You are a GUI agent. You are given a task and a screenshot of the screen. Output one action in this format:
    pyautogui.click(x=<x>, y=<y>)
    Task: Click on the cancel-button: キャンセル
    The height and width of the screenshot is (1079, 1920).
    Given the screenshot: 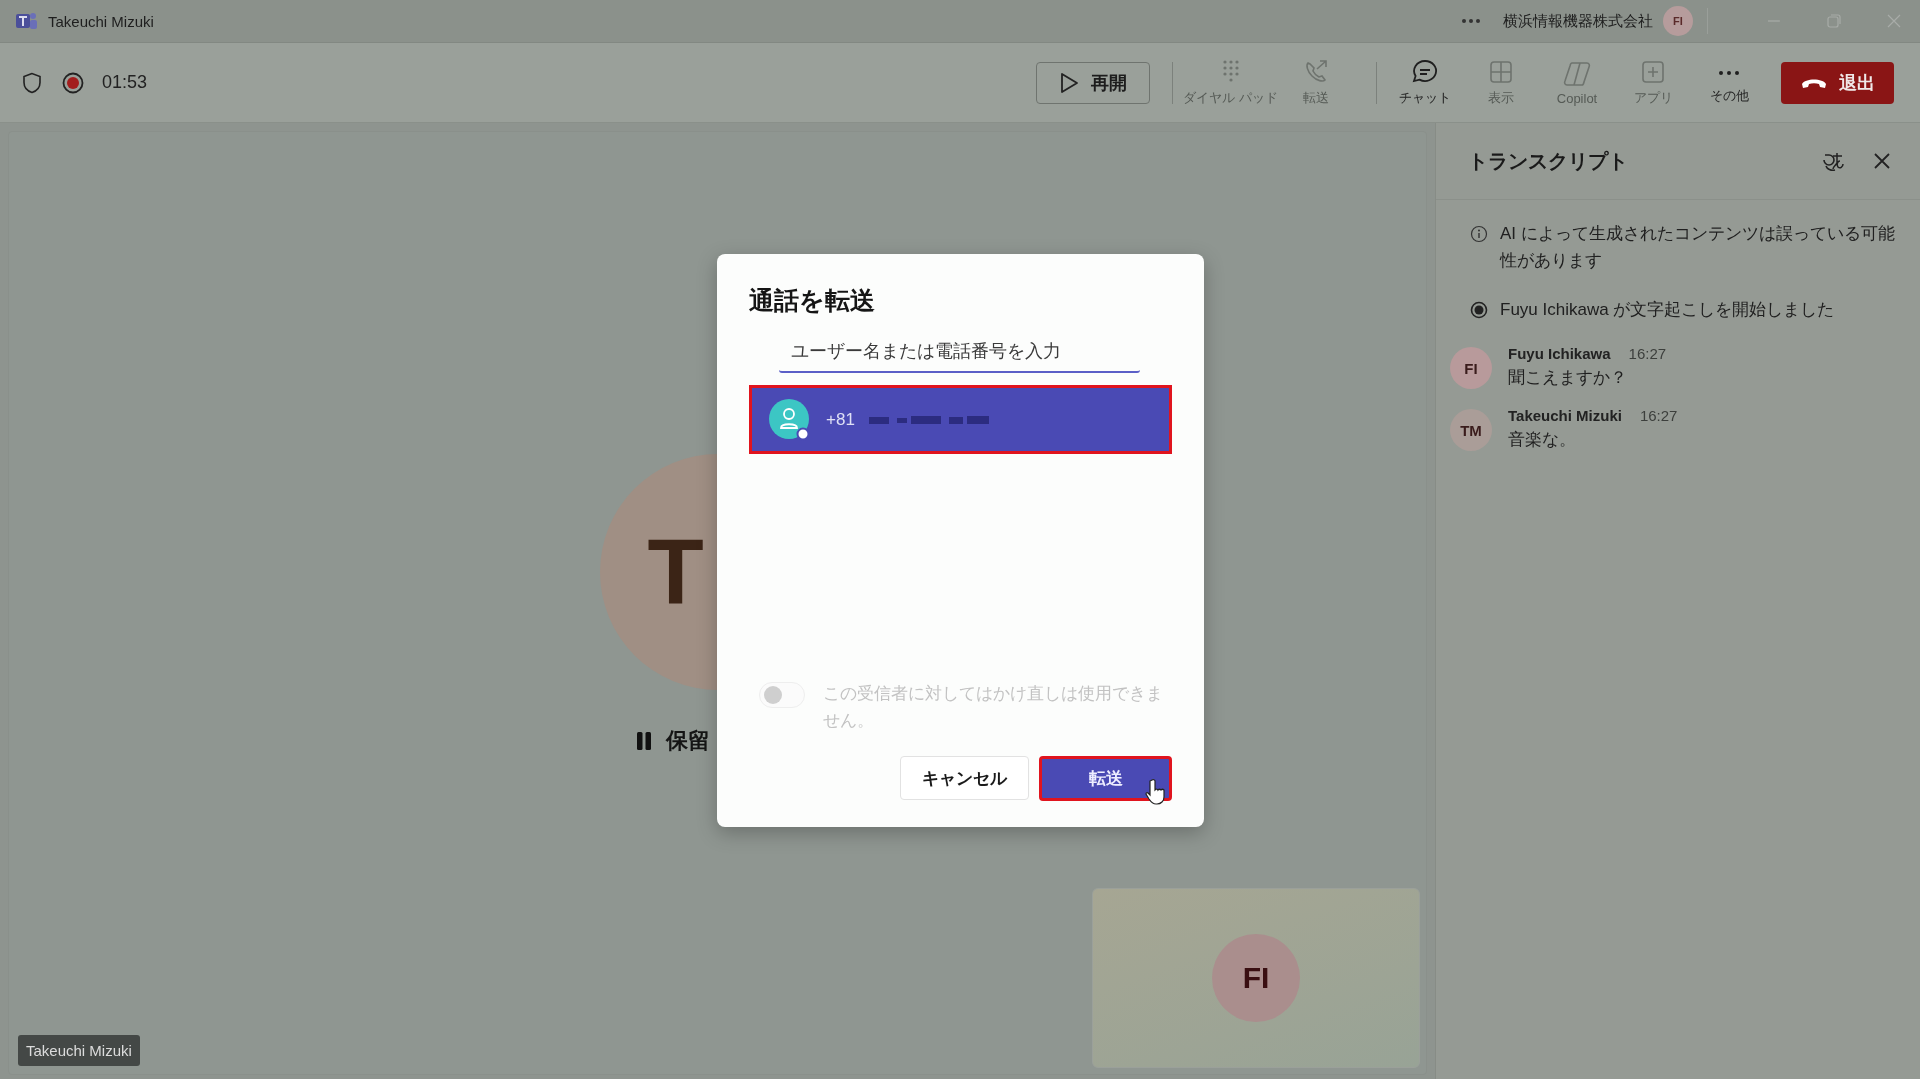 What is the action you would take?
    pyautogui.click(x=964, y=778)
    